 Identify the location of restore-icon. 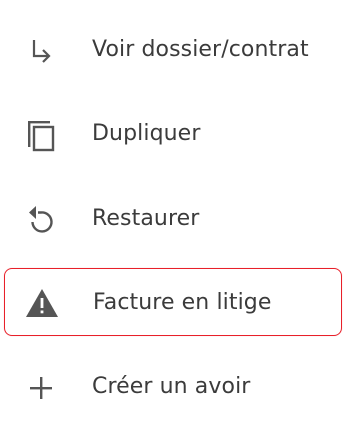
(41, 219).